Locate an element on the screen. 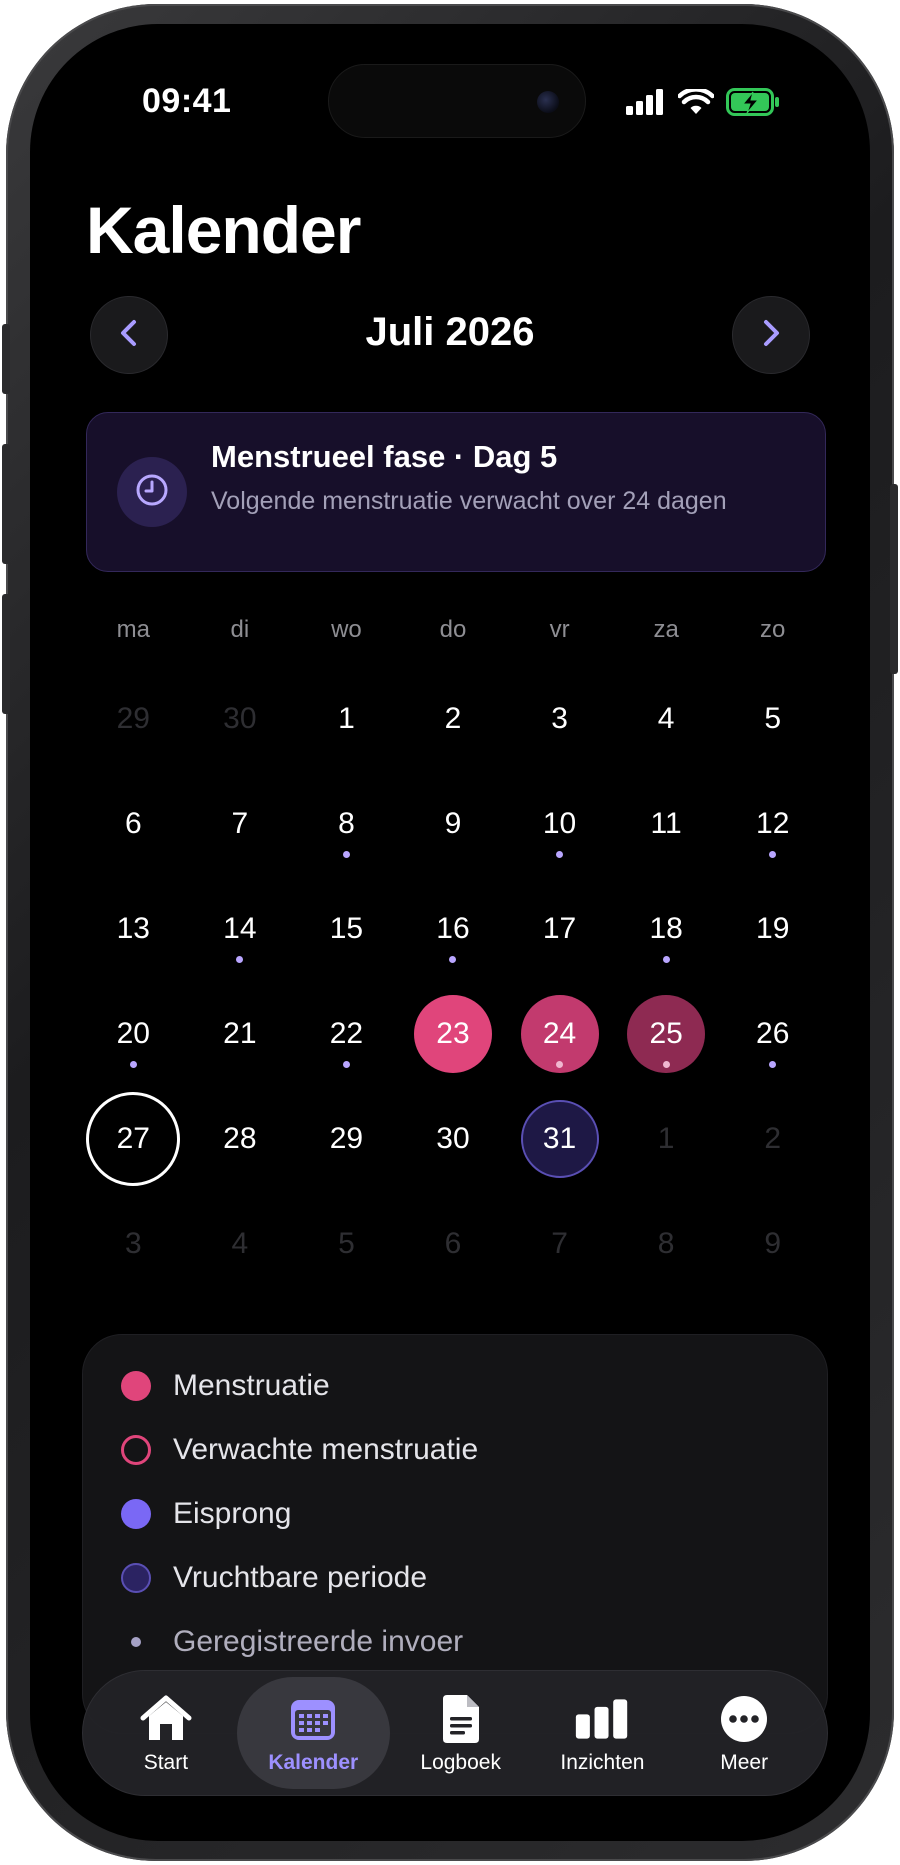  calendar-day: 30 is located at coordinates (453, 1138).